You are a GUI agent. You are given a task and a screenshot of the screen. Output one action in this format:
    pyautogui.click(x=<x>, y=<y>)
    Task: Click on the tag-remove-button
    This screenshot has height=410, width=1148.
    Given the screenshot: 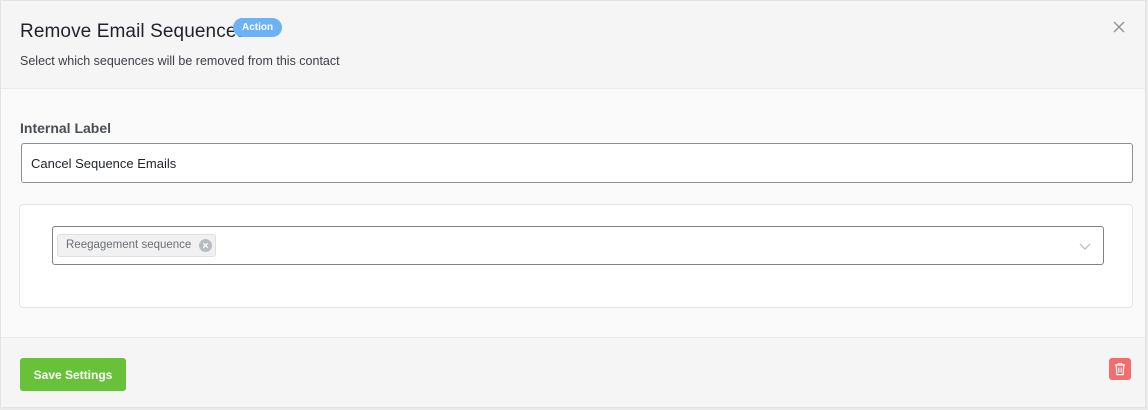 What is the action you would take?
    pyautogui.click(x=206, y=245)
    